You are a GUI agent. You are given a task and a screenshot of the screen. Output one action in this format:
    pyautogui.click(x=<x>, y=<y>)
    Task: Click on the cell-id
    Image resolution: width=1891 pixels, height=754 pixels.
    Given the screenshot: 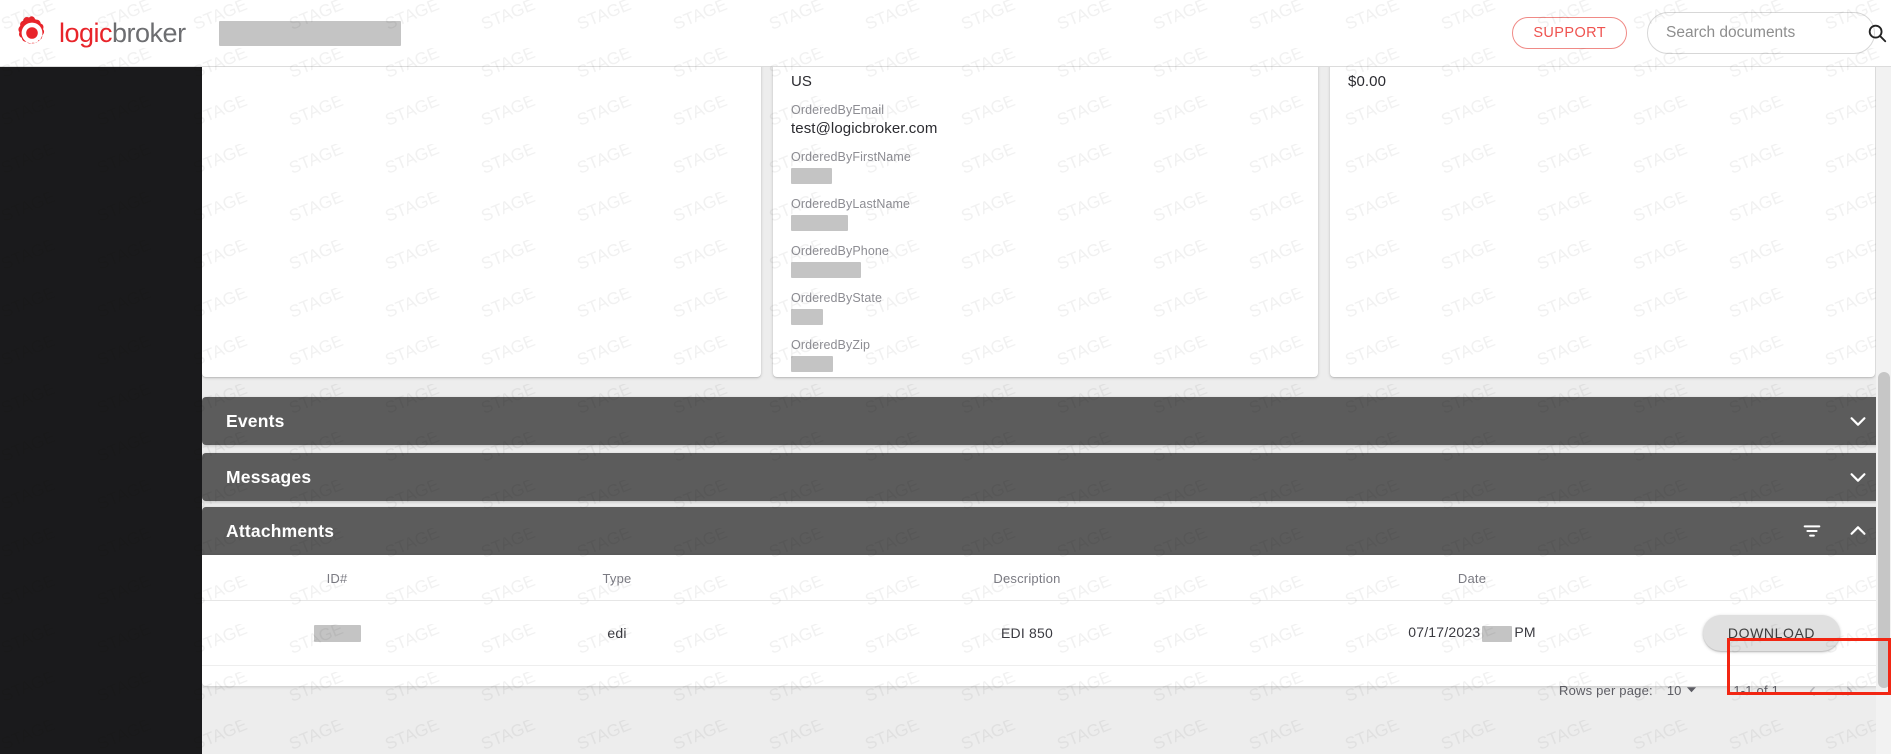 What is the action you would take?
    pyautogui.click(x=337, y=633)
    